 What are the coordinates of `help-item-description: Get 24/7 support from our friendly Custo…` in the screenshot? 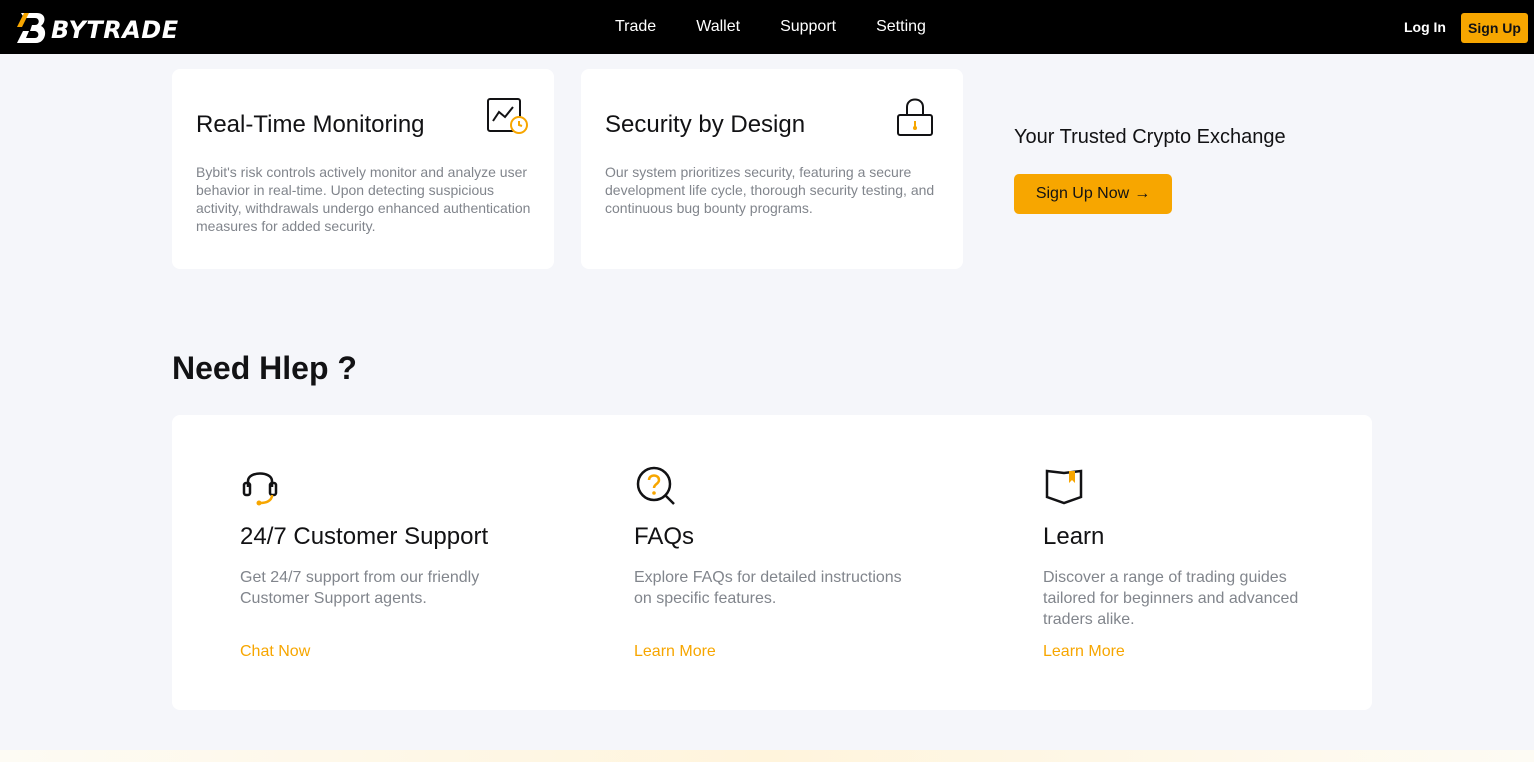 It's located at (360, 588).